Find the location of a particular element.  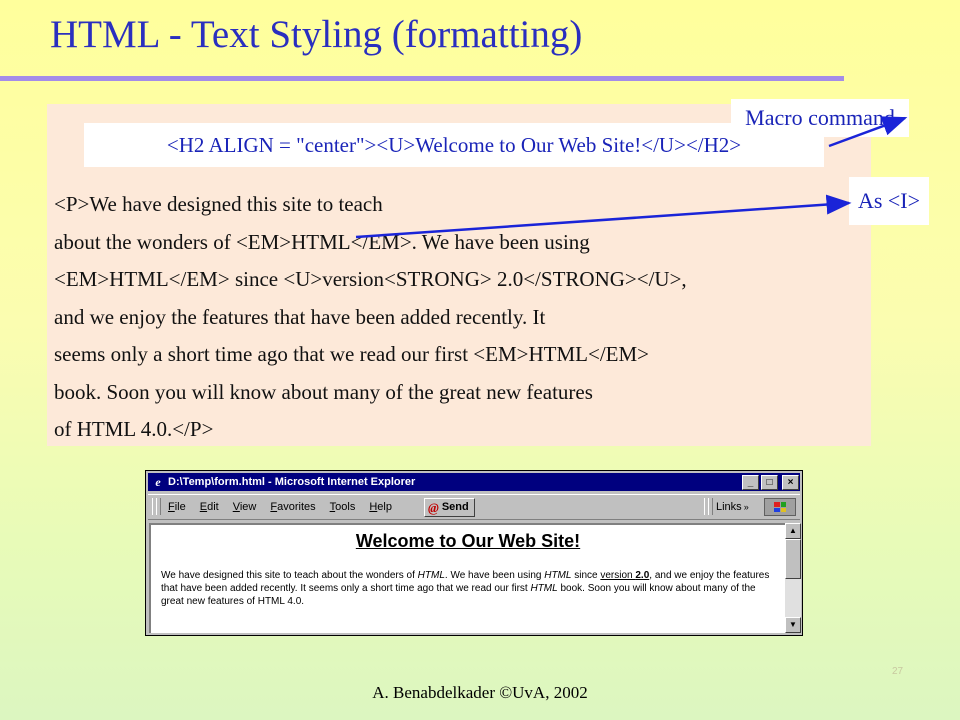

send-label: Send is located at coordinates (455, 507).